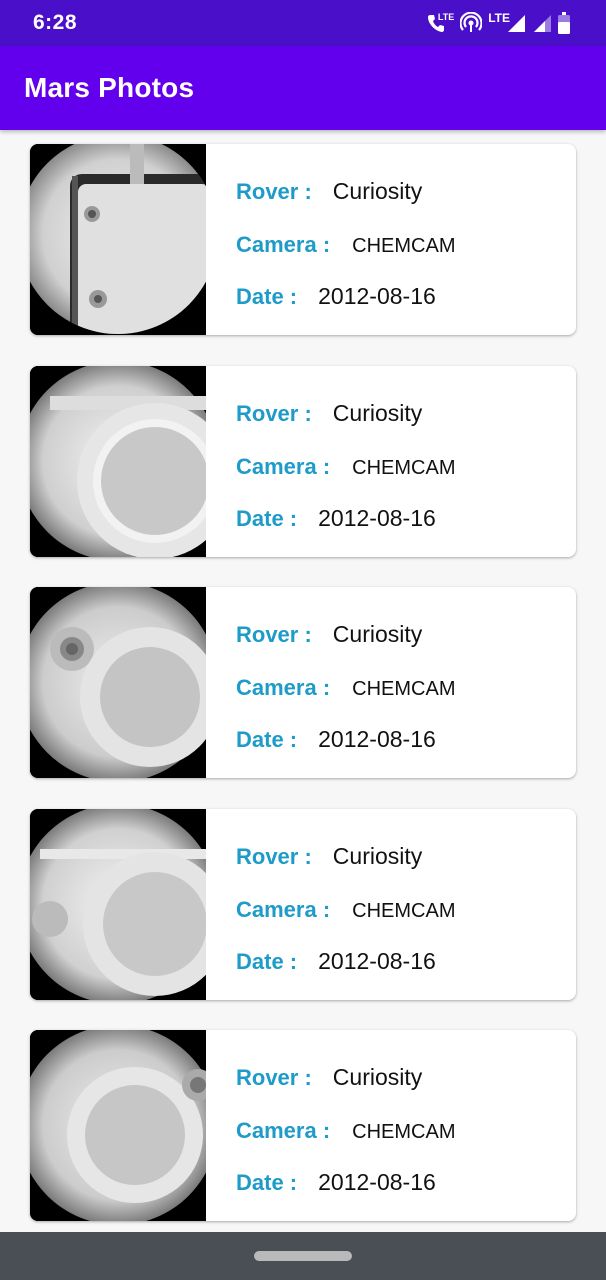  I want to click on battery-icon, so click(564, 23).